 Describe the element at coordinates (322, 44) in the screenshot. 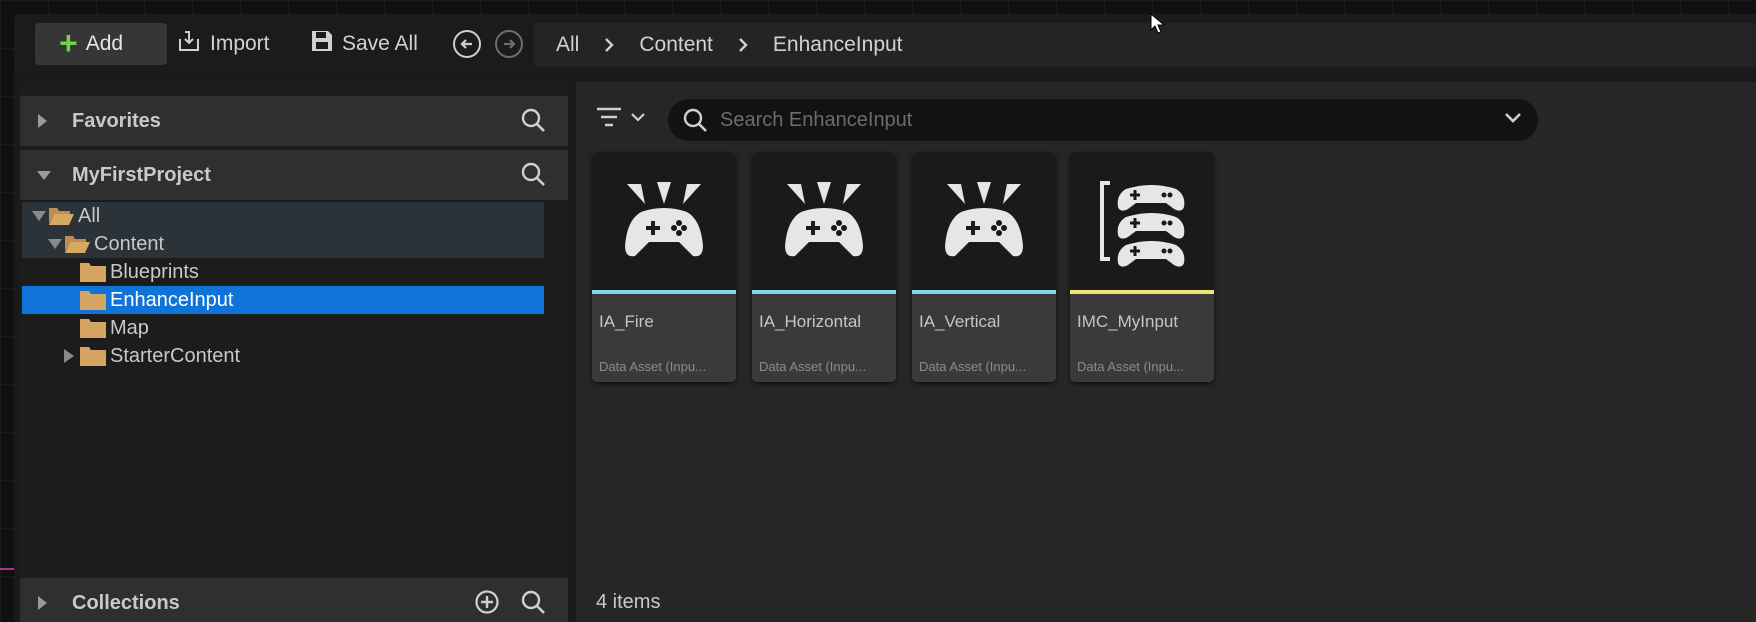

I see `save-icon` at that location.